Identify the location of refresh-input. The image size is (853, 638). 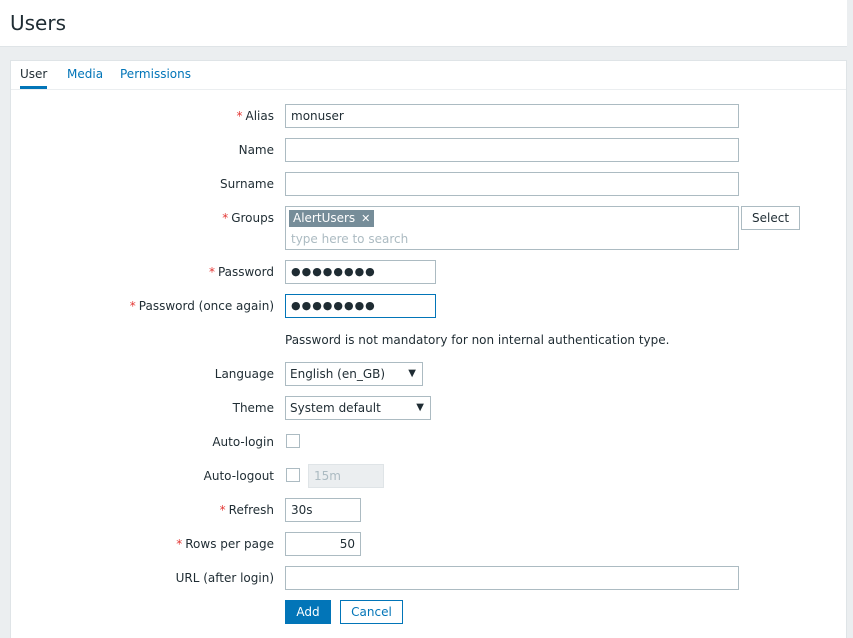
(323, 510).